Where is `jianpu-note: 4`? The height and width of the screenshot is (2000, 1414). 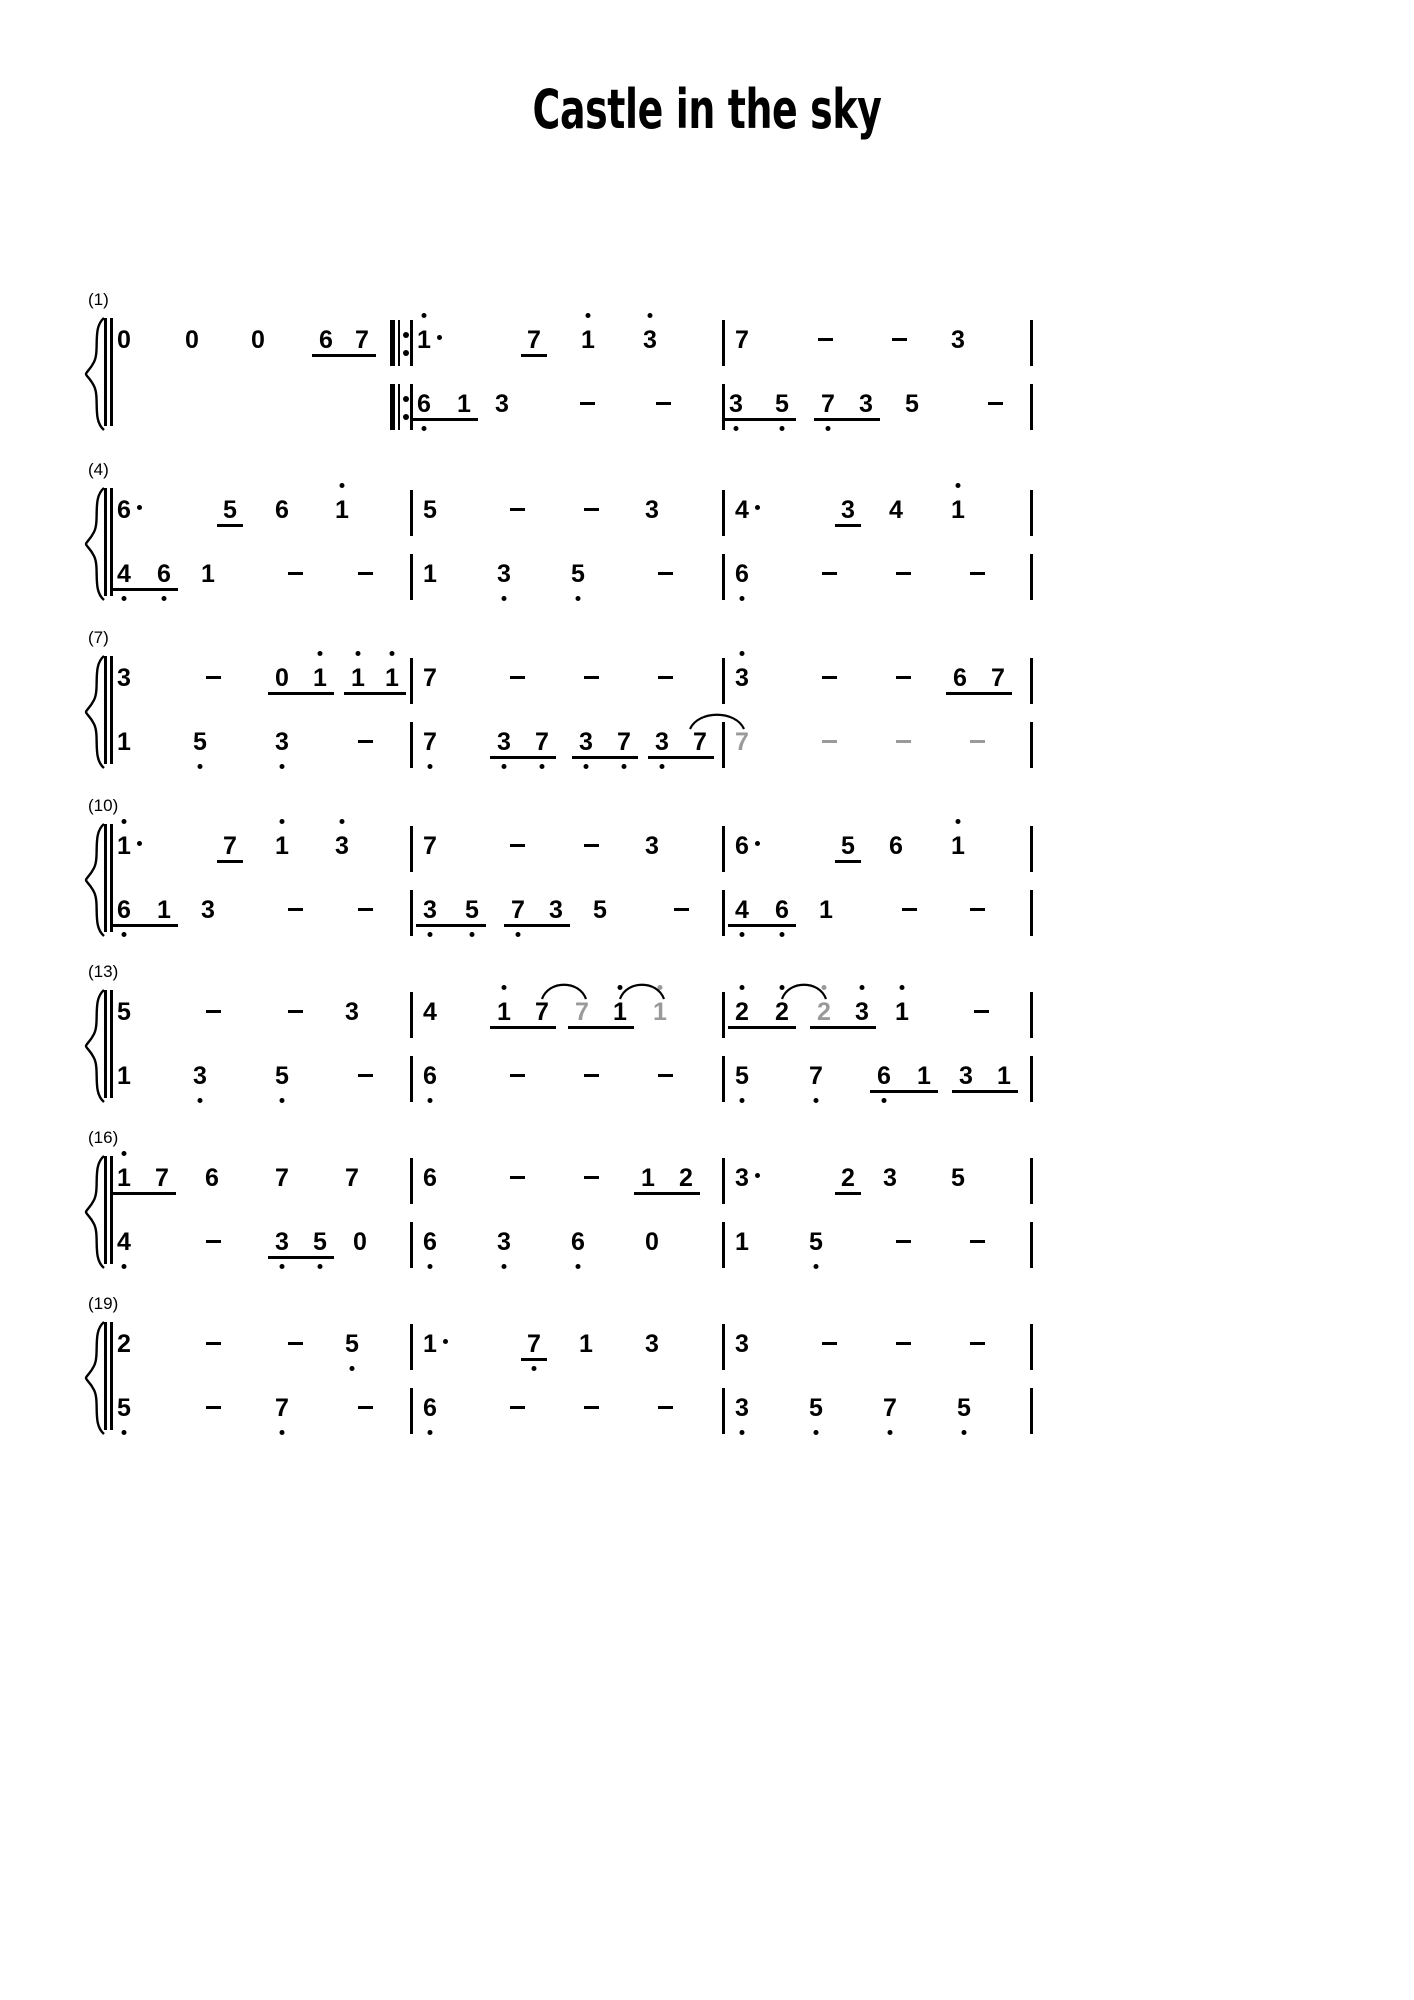 jianpu-note: 4 is located at coordinates (124, 1248).